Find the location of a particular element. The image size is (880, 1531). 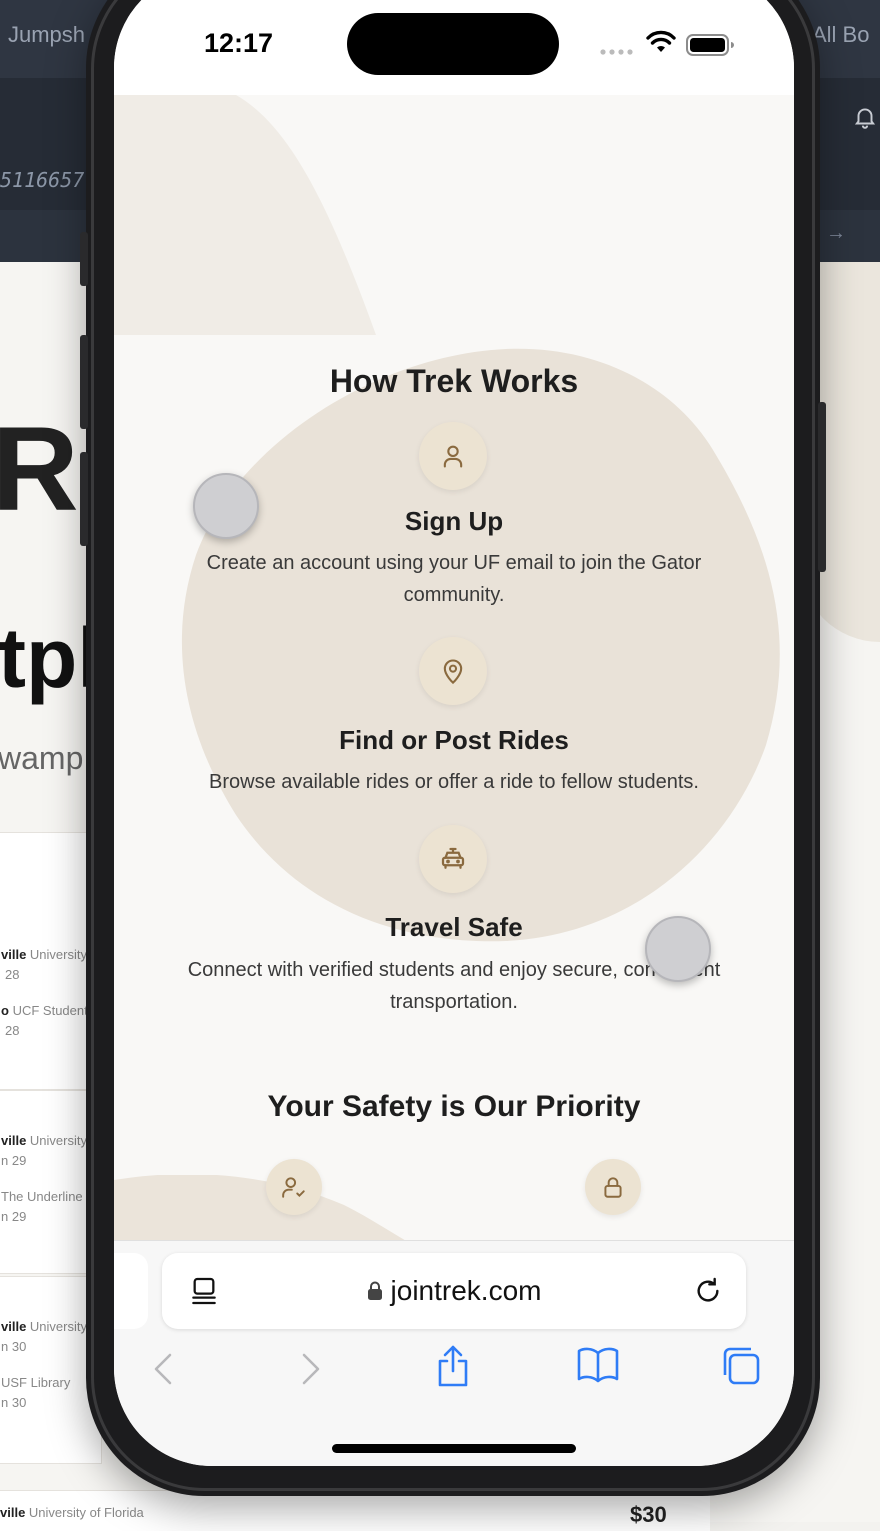

user-icon is located at coordinates (453, 456).